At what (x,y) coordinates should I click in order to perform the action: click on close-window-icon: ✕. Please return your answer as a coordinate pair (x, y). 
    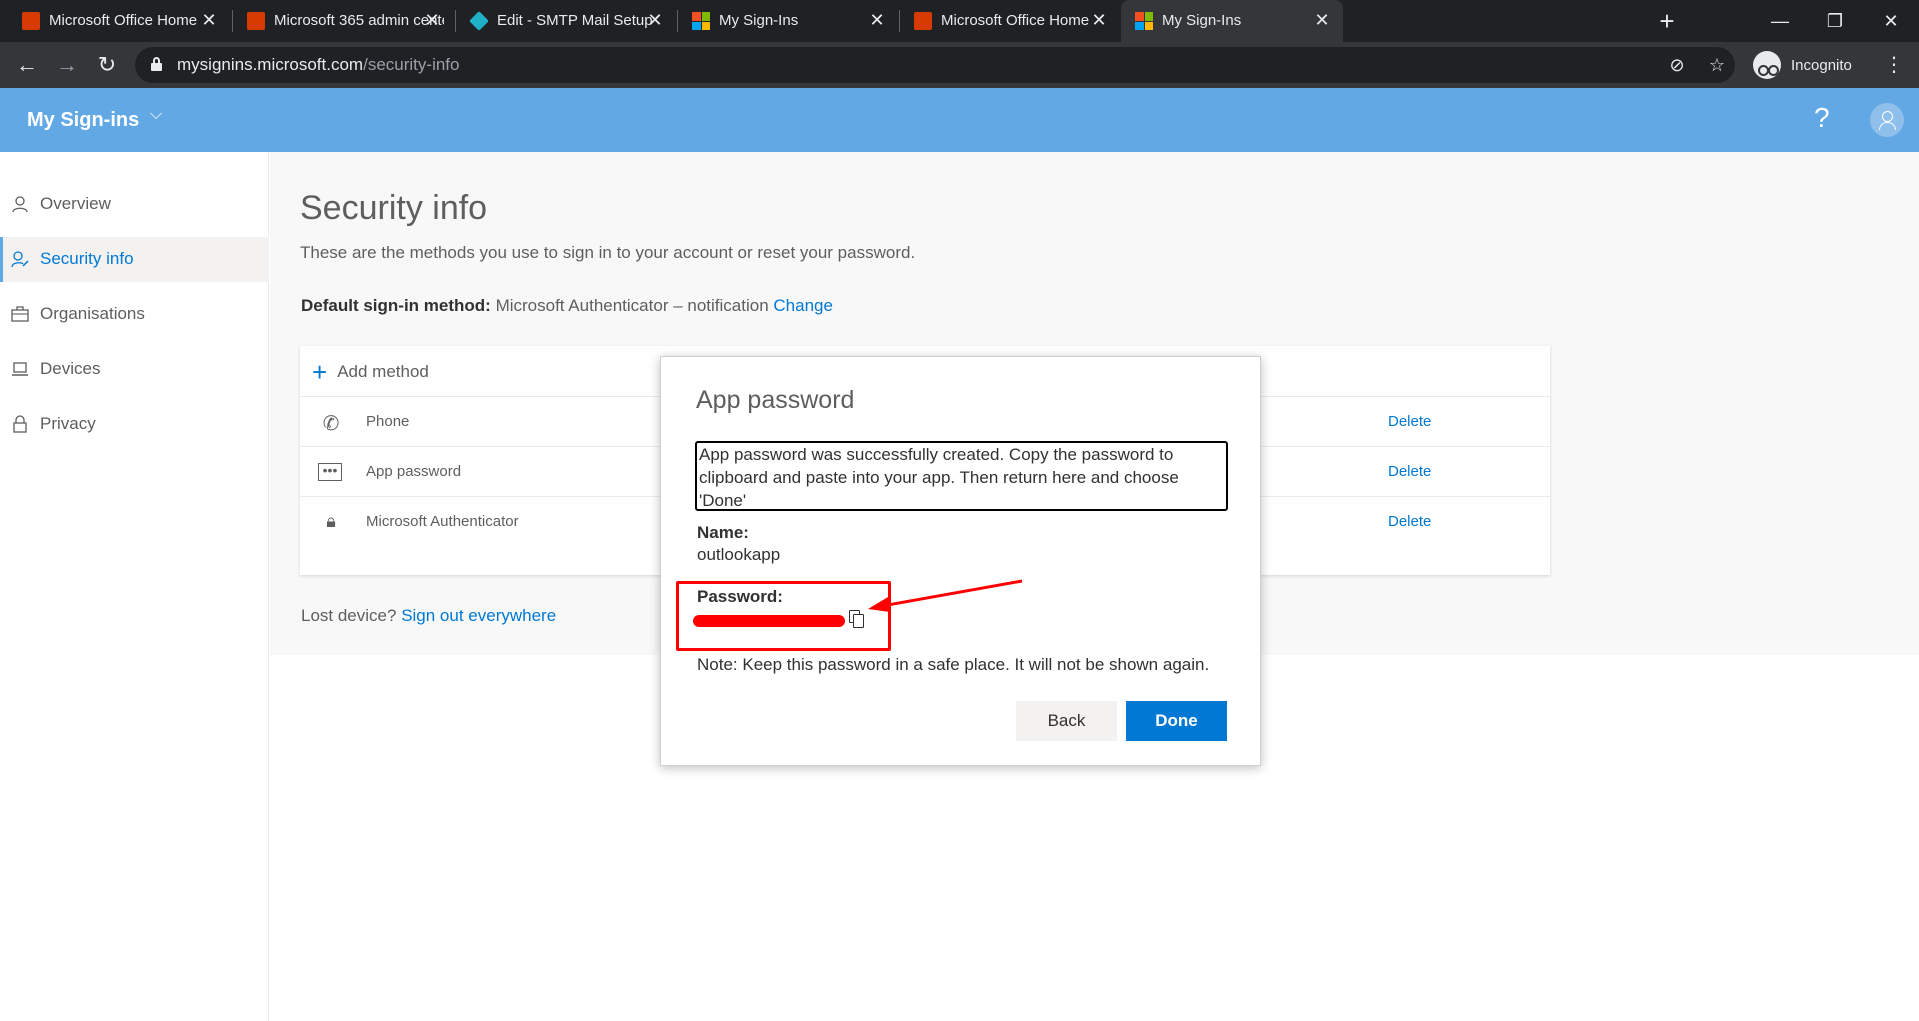
    Looking at the image, I should click on (1891, 21).